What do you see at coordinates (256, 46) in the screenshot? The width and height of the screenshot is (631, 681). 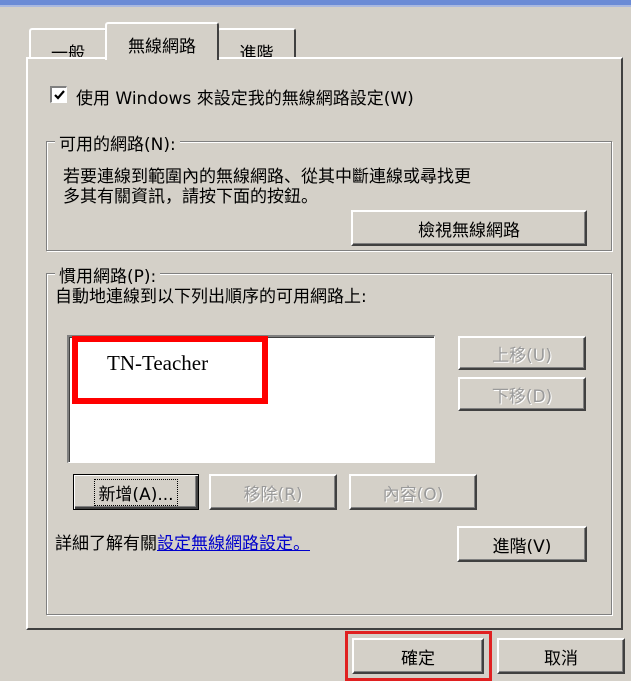 I see `tab-advanced: 進階` at bounding box center [256, 46].